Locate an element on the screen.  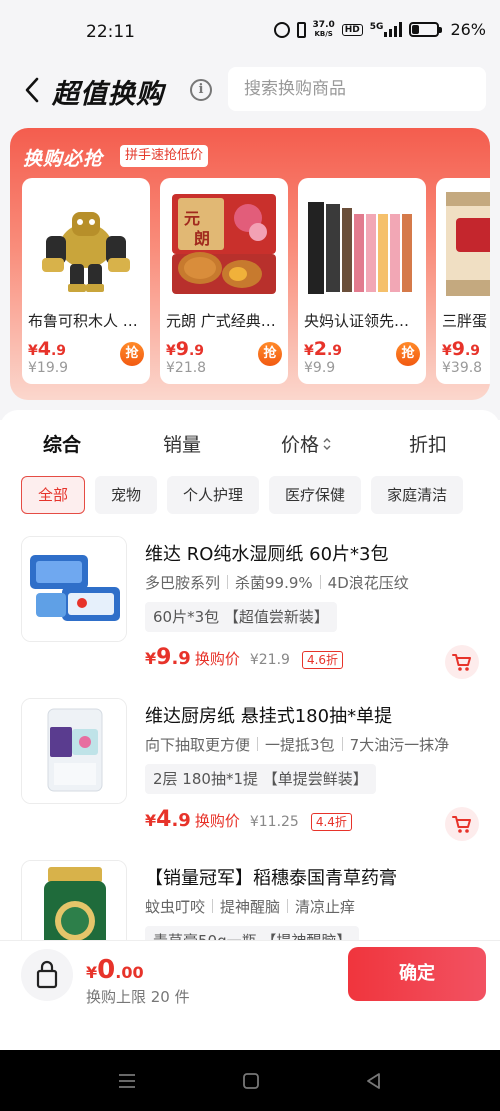
sort-tabs: 综合 销量 价格 折扣 is located at coordinates (250, 443).